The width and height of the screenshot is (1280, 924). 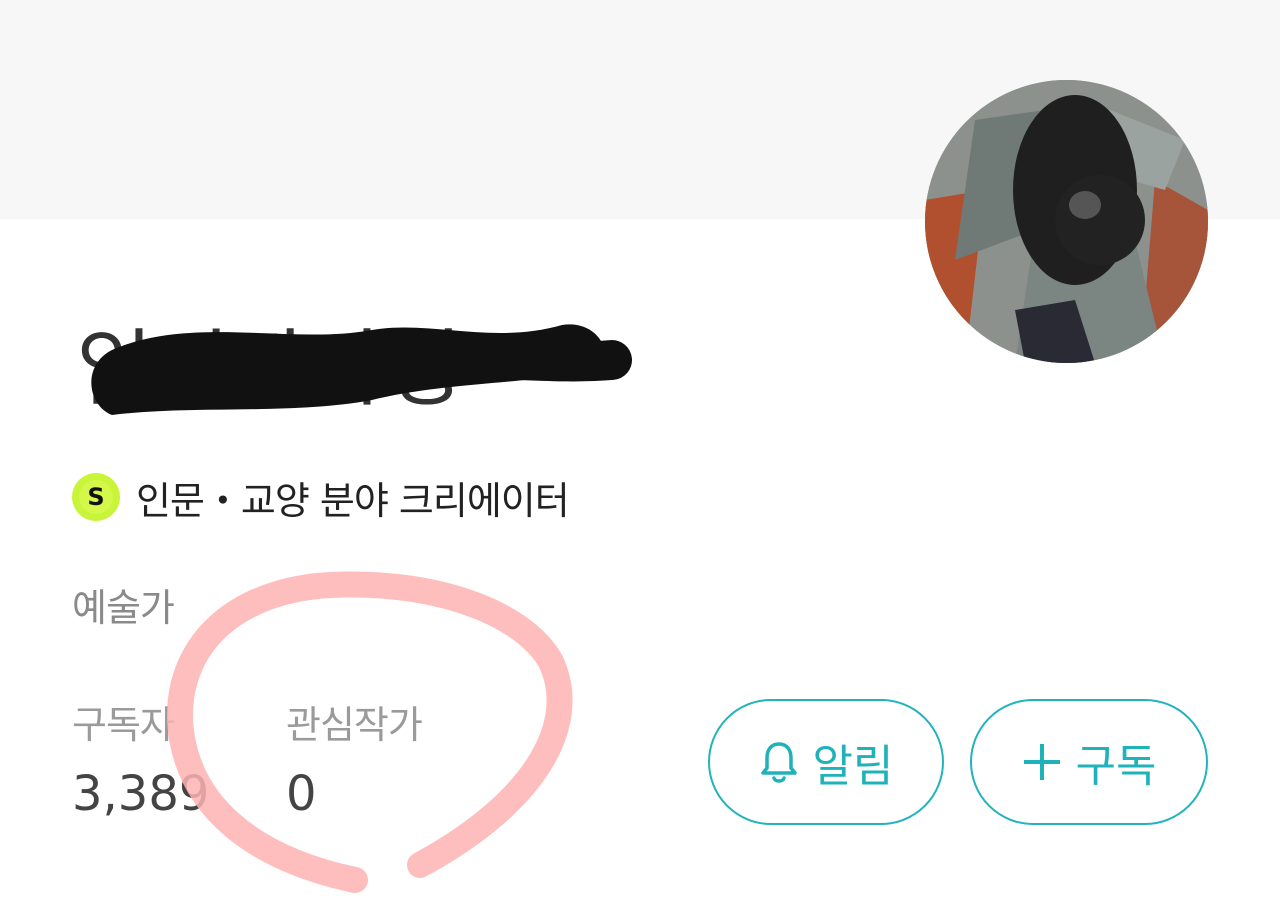 I want to click on subscribers-count: 3,389, so click(x=141, y=794).